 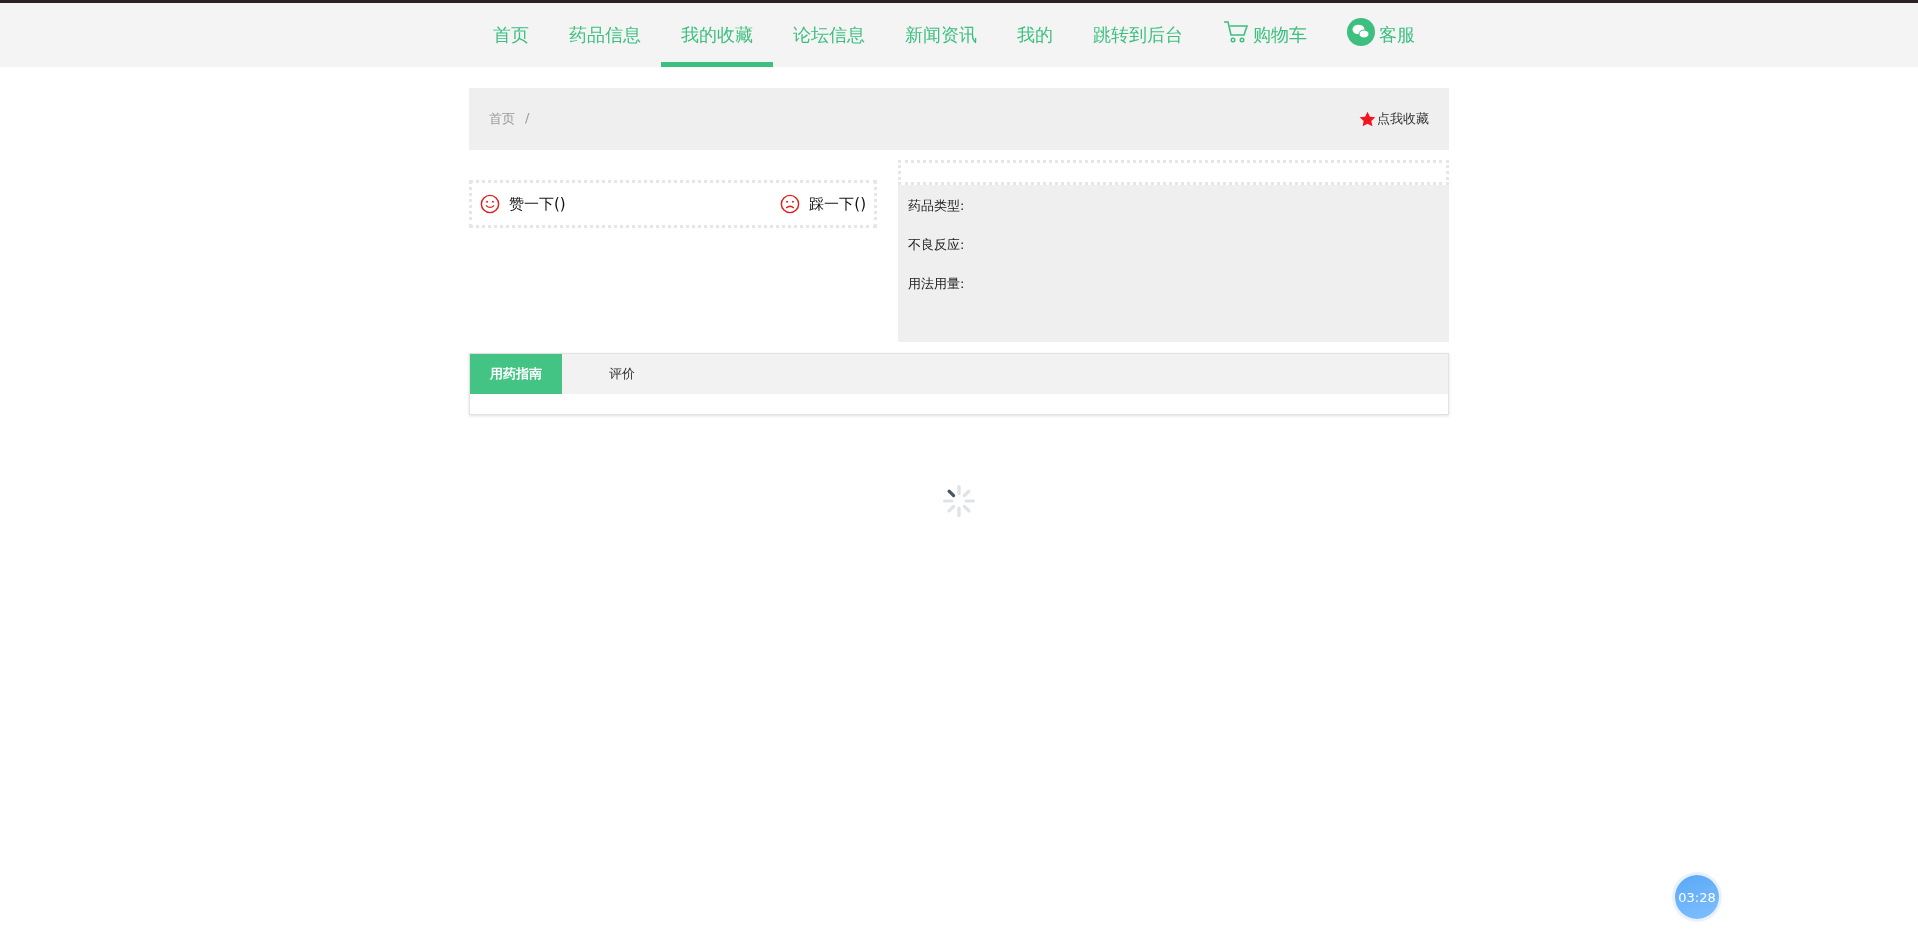 I want to click on vote-button: 踩一下(), so click(x=823, y=204).